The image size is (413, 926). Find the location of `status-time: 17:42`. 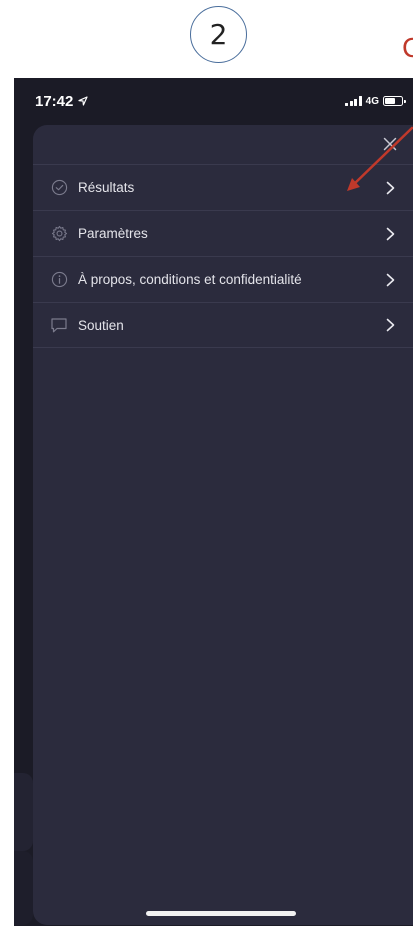

status-time: 17:42 is located at coordinates (54, 101).